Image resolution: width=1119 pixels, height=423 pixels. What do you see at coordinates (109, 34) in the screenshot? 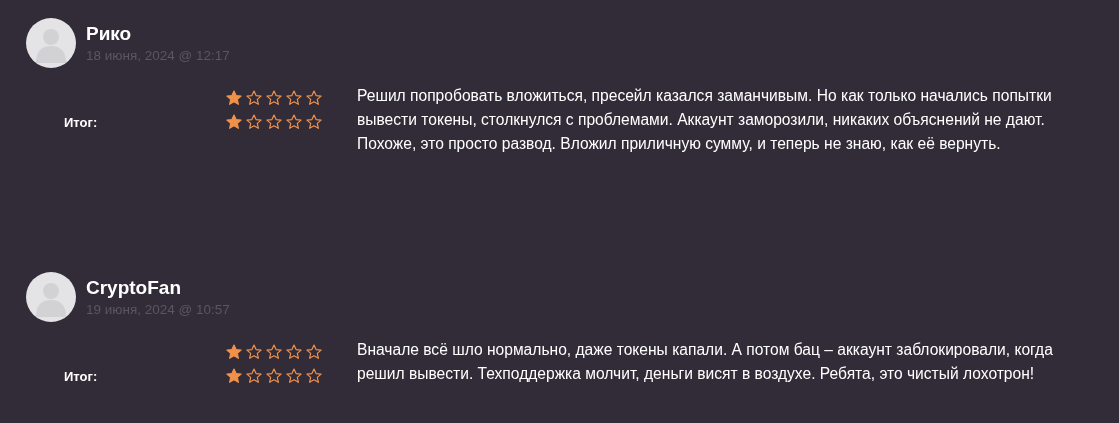
I see `author-name: Рико` at bounding box center [109, 34].